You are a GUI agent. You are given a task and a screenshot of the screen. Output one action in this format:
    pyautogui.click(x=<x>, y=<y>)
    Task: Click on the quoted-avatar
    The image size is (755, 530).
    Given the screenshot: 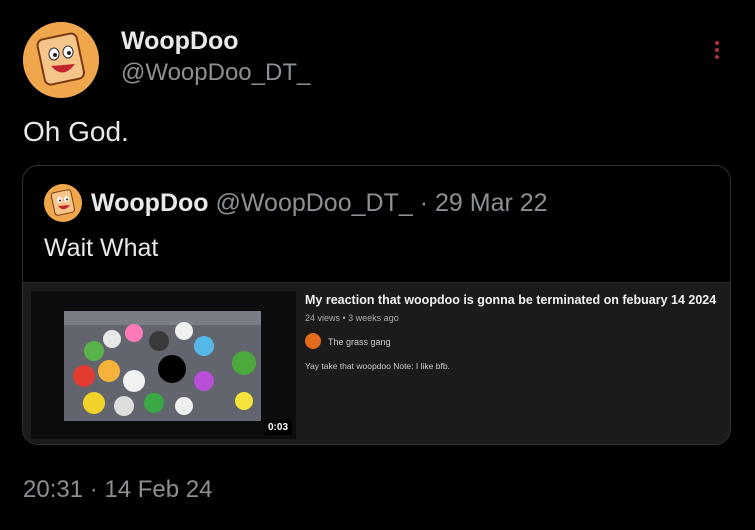 What is the action you would take?
    pyautogui.click(x=63, y=203)
    